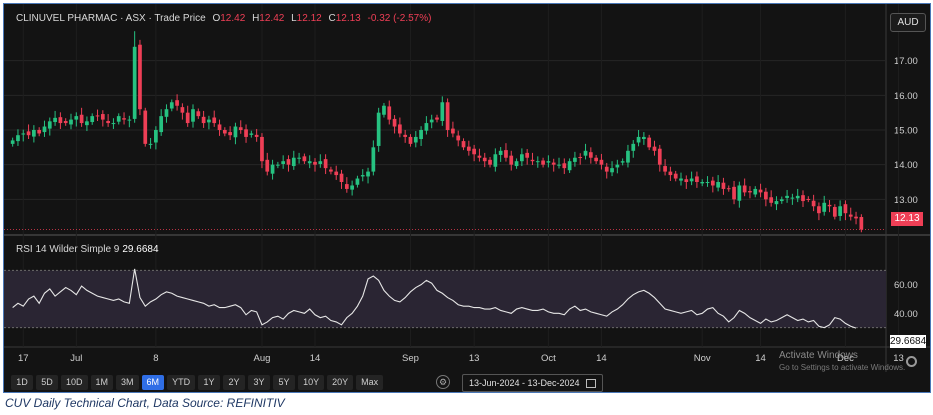 The height and width of the screenshot is (415, 933). Describe the element at coordinates (155, 358) in the screenshot. I see `time-tick-label: 8` at that location.